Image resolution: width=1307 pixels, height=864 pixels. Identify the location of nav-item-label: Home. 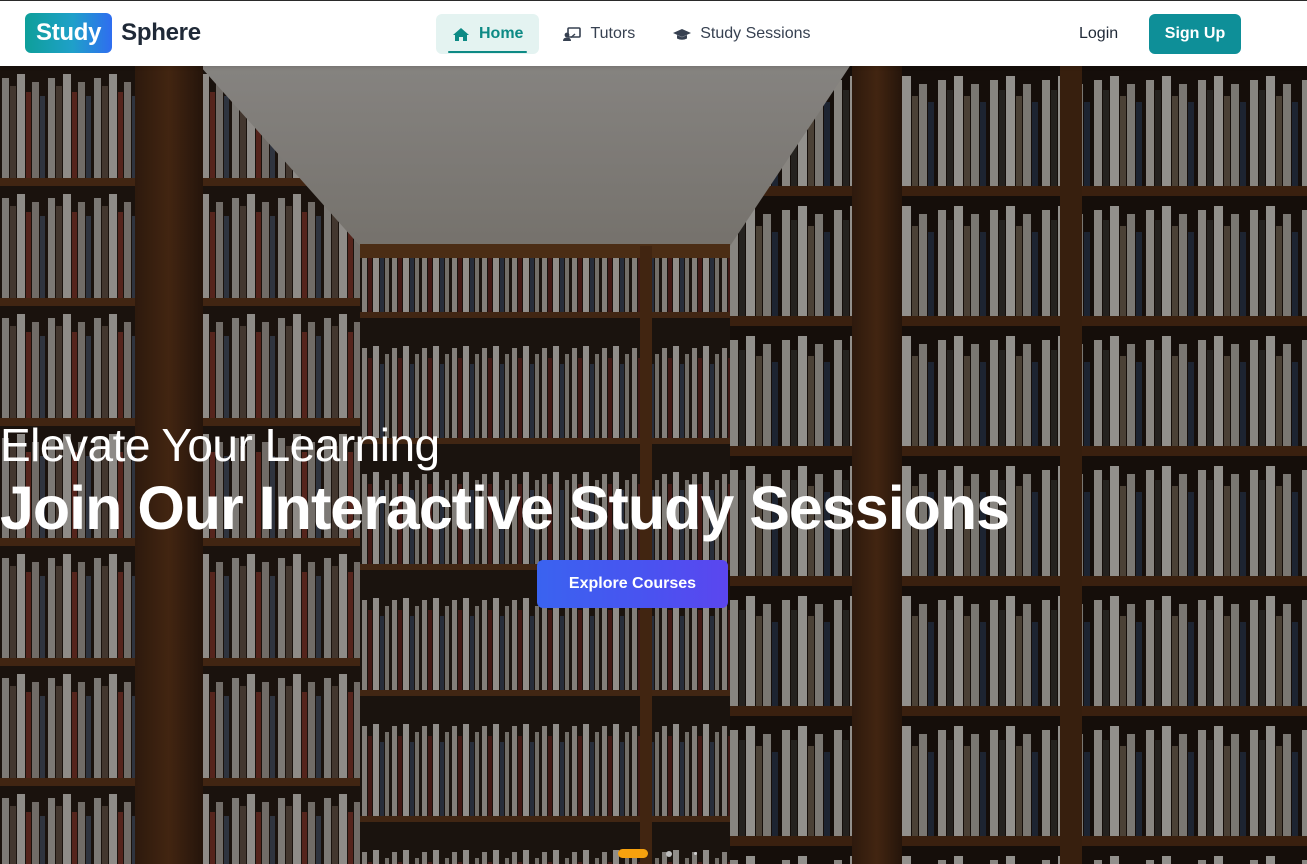
(501, 33).